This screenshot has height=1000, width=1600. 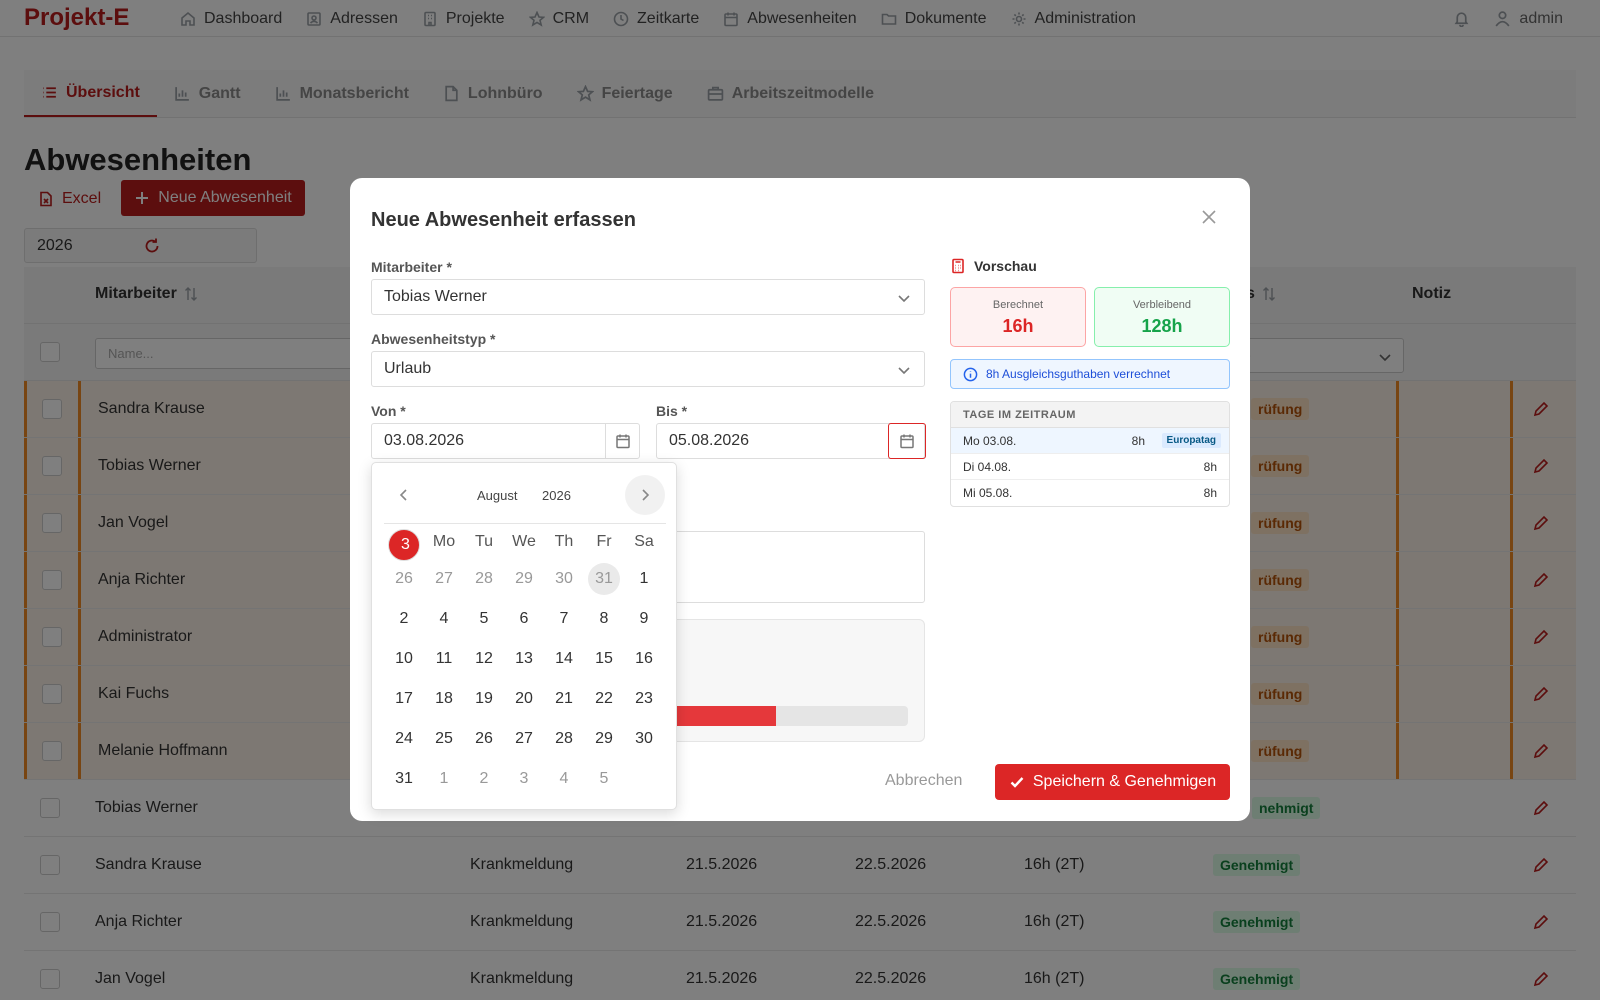 What do you see at coordinates (923, 781) in the screenshot?
I see `cancel-button: Abbrechen` at bounding box center [923, 781].